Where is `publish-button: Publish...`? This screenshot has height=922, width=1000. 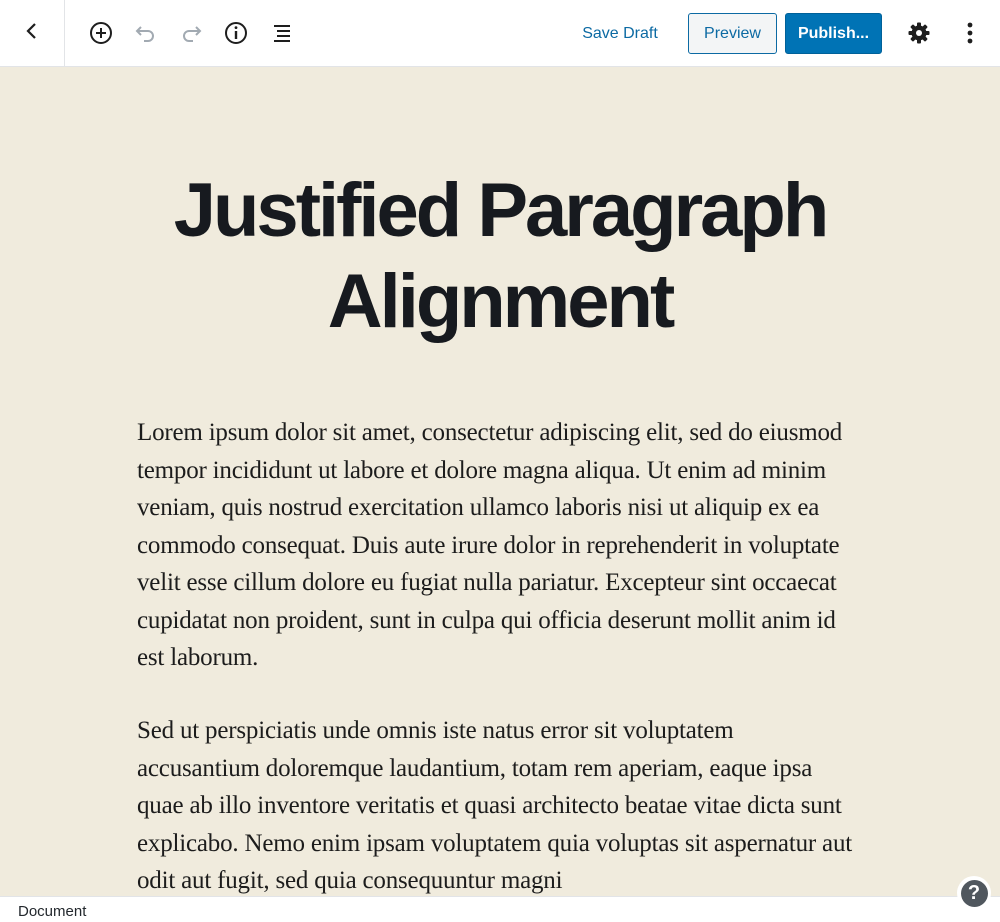 publish-button: Publish... is located at coordinates (833, 33).